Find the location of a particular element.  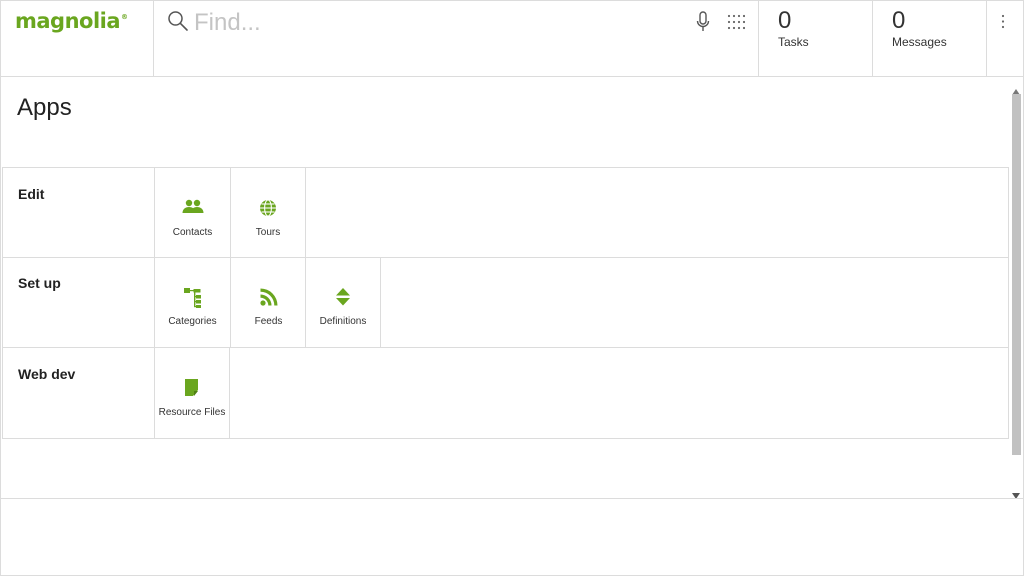

scroll-down-arrow-icon is located at coordinates (1016, 492).